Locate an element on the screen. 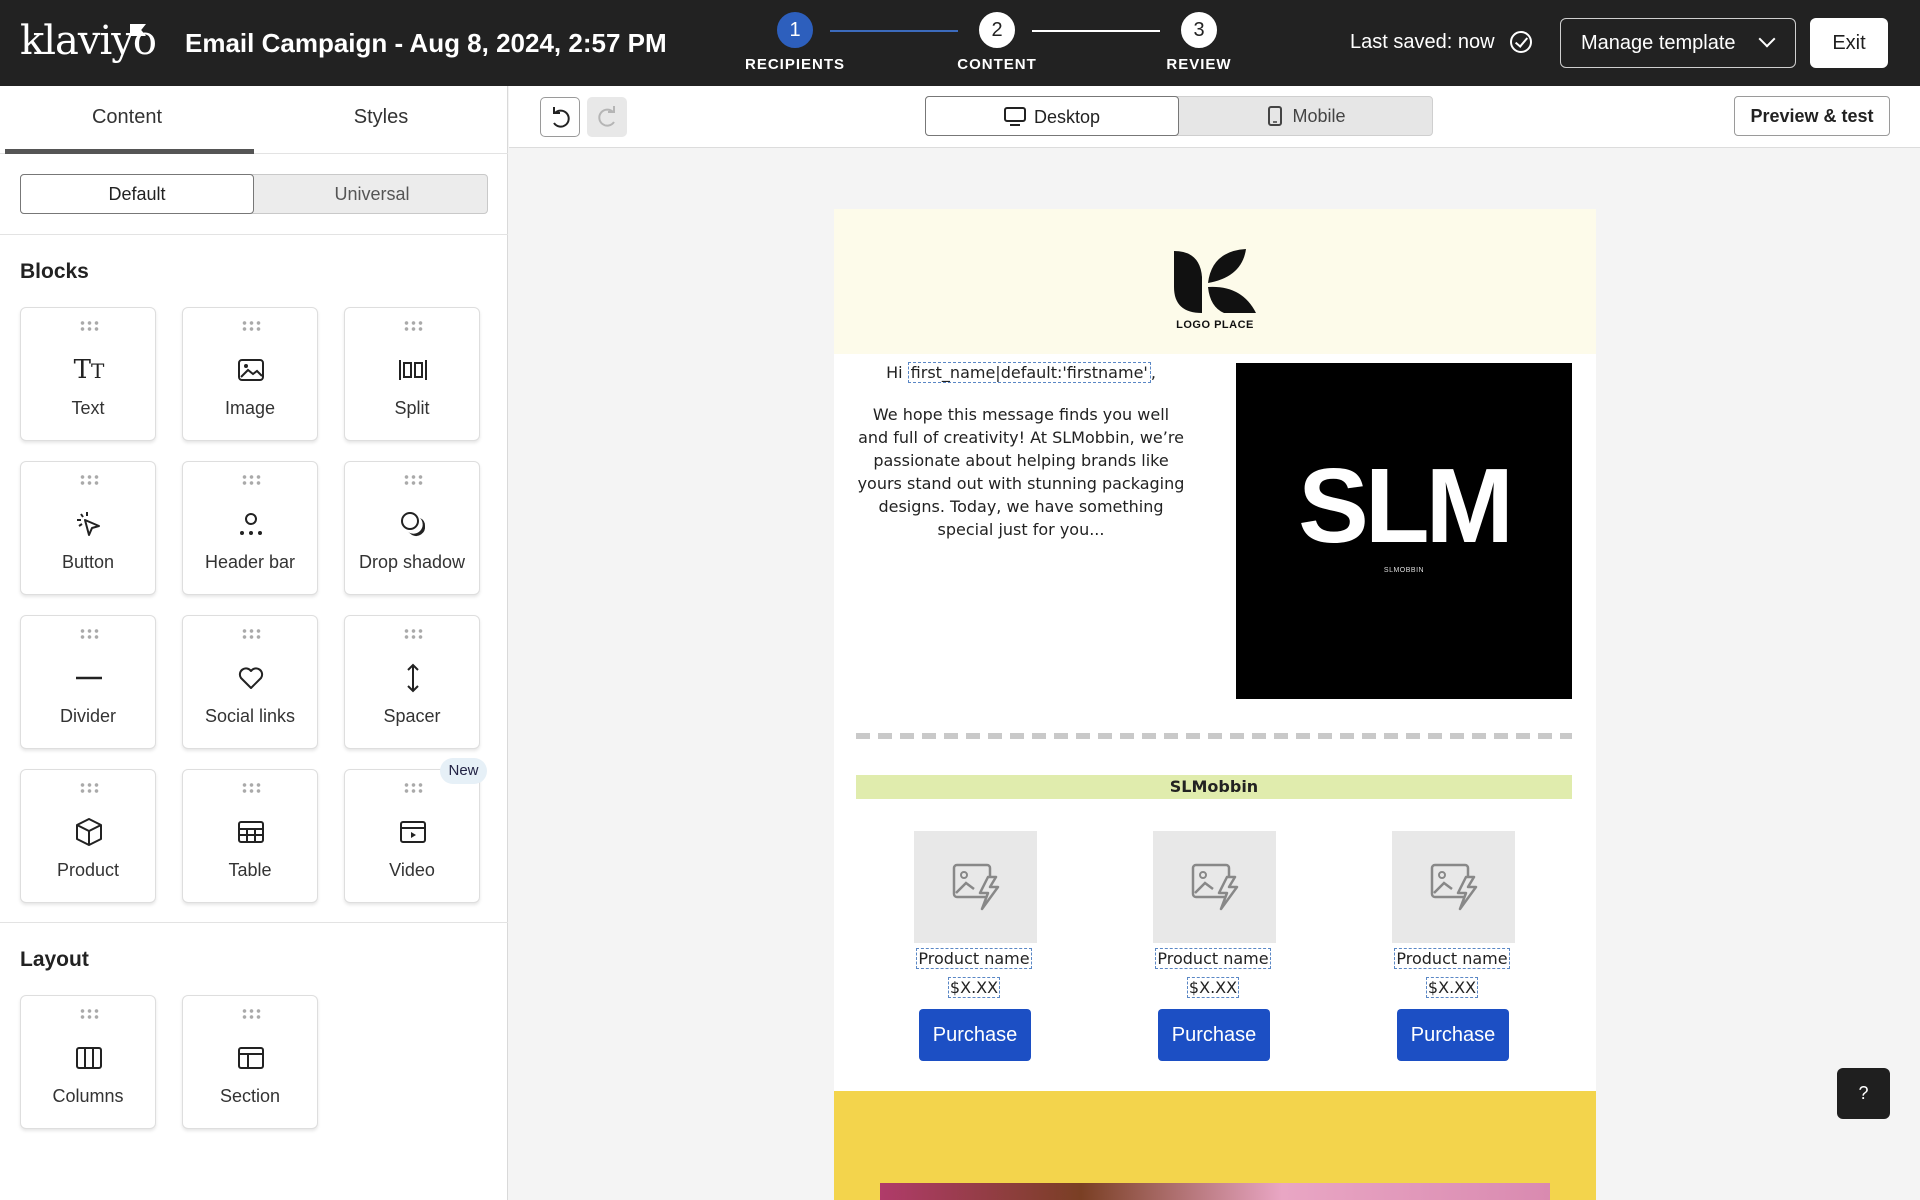 This screenshot has height=1200, width=1920. hero-brand-sub: SLMOBBIN is located at coordinates (1404, 570).